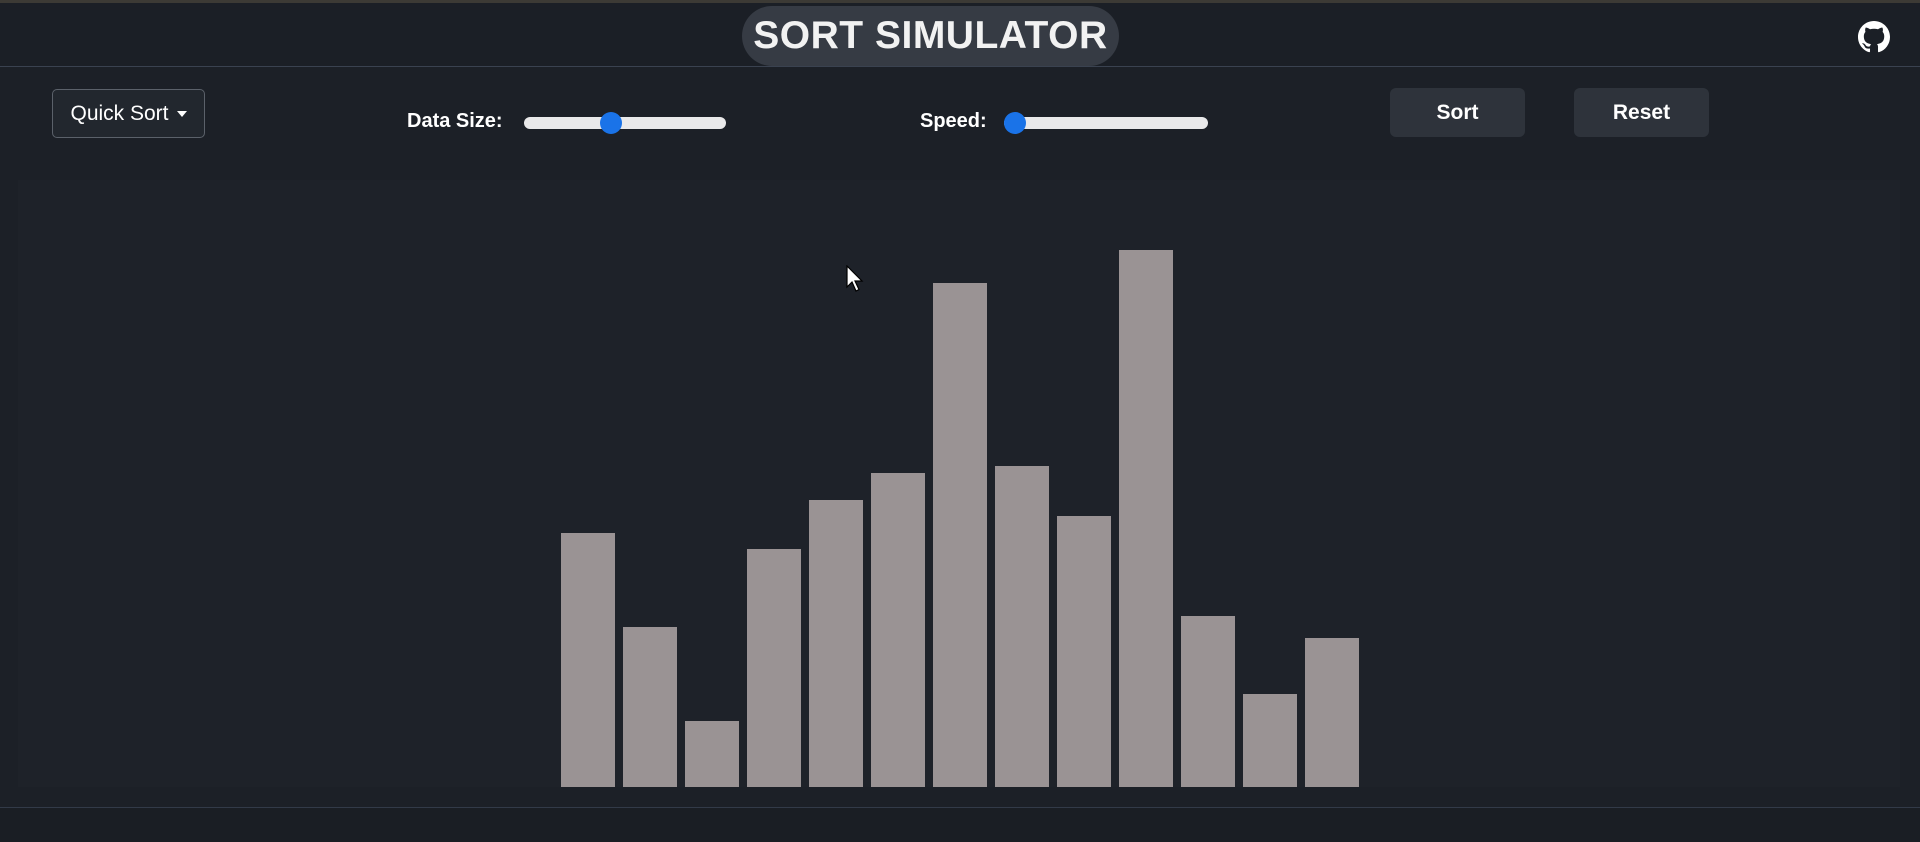  I want to click on reset-button: Reset, so click(1641, 112).